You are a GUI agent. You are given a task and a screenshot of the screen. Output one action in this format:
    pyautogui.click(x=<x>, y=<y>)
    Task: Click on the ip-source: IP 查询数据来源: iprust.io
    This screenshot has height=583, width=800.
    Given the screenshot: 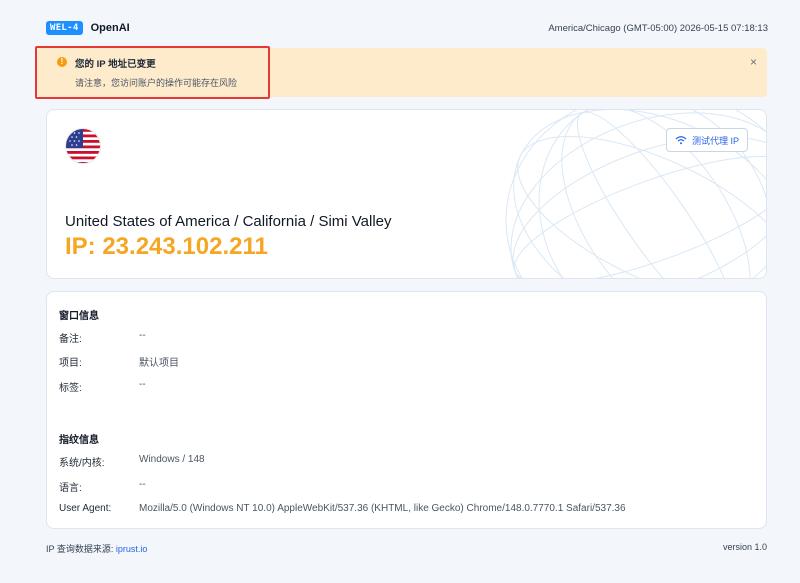 What is the action you would take?
    pyautogui.click(x=96, y=548)
    